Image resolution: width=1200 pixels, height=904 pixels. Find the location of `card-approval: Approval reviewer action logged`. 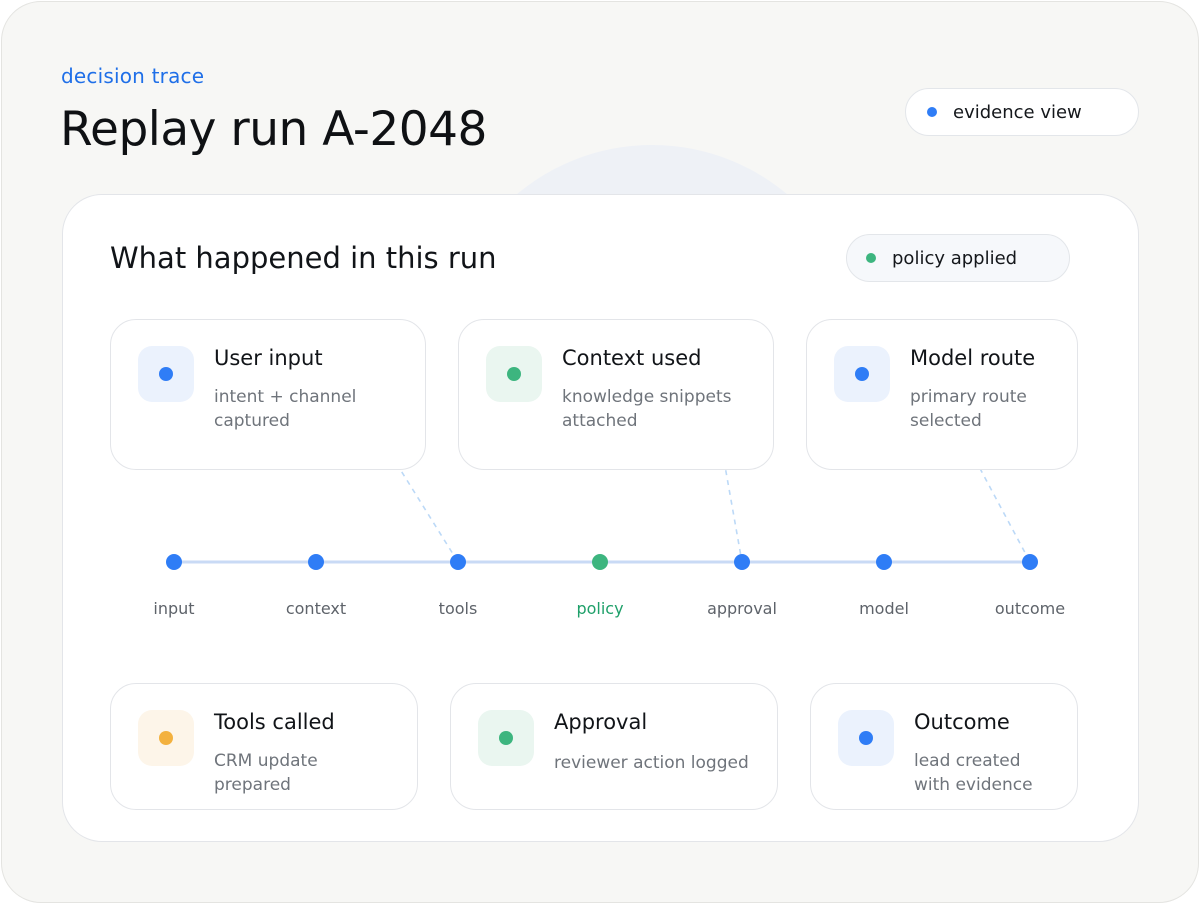

card-approval: Approval reviewer action logged is located at coordinates (614, 746).